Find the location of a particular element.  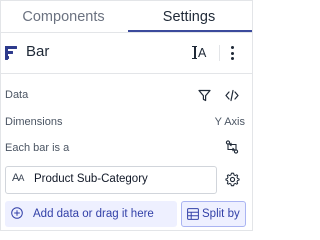

table-icon is located at coordinates (193, 214).